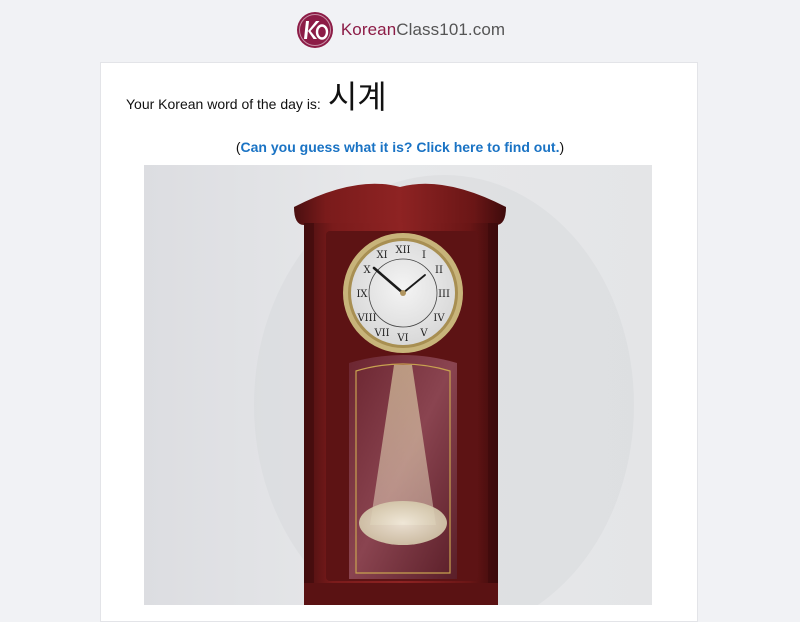  I want to click on word-of-day-label: Your Korean word of the day is:, so click(223, 104).